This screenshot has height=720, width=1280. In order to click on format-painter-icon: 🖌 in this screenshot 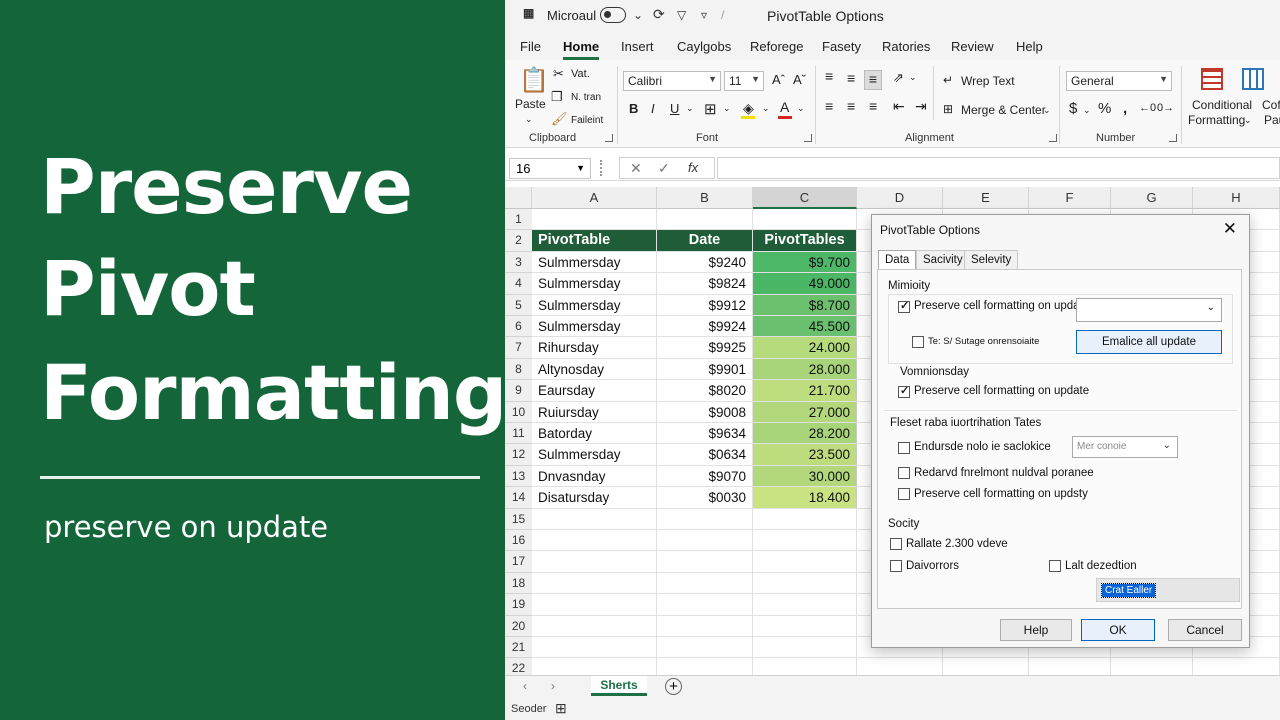, I will do `click(559, 119)`.